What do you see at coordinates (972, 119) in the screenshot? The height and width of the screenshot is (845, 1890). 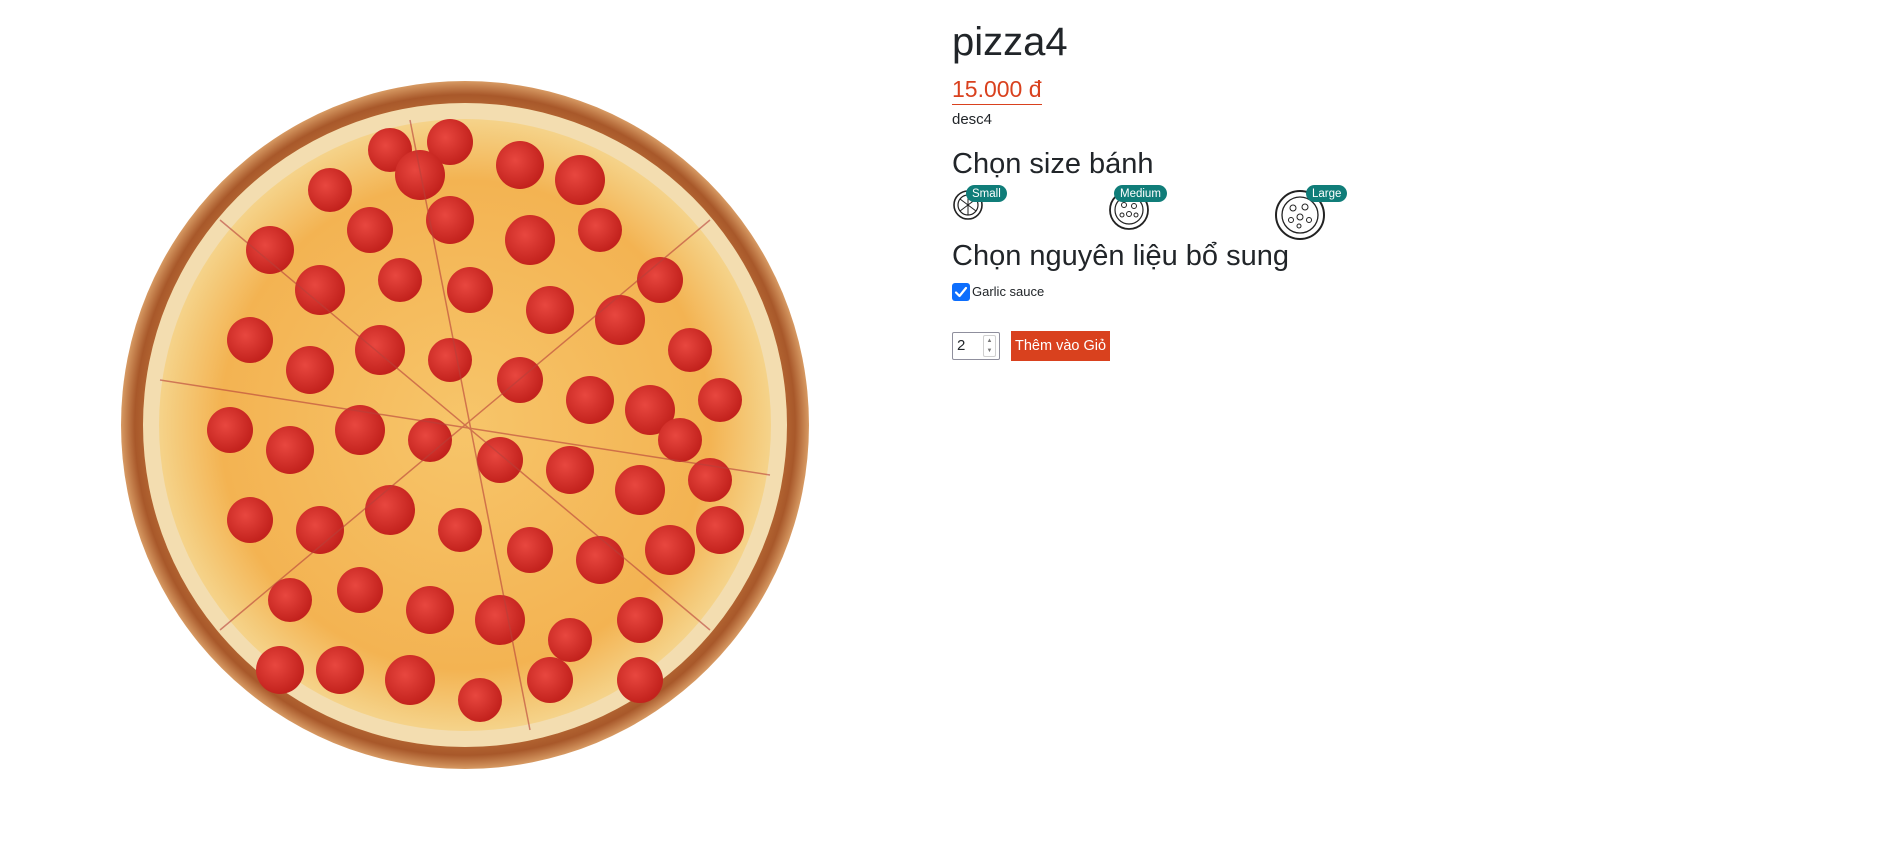 I see `product-description: desc4` at bounding box center [972, 119].